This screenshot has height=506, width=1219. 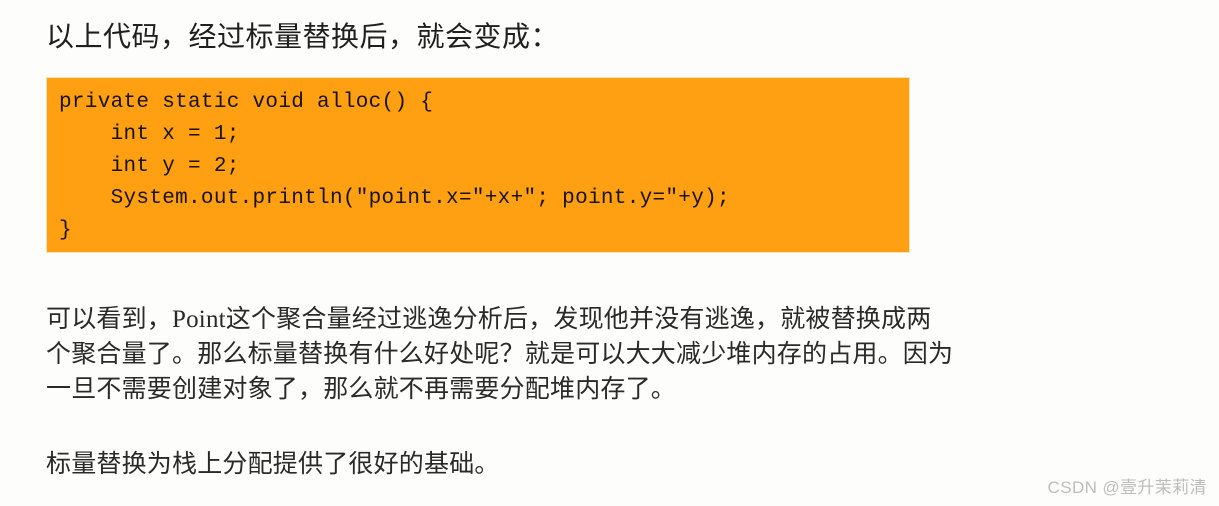 I want to click on paragraph-line: 个聚合量了。那么标量替换有什么好处呢？就是可以大大减少堆内存的占用。因为, so click(x=500, y=354).